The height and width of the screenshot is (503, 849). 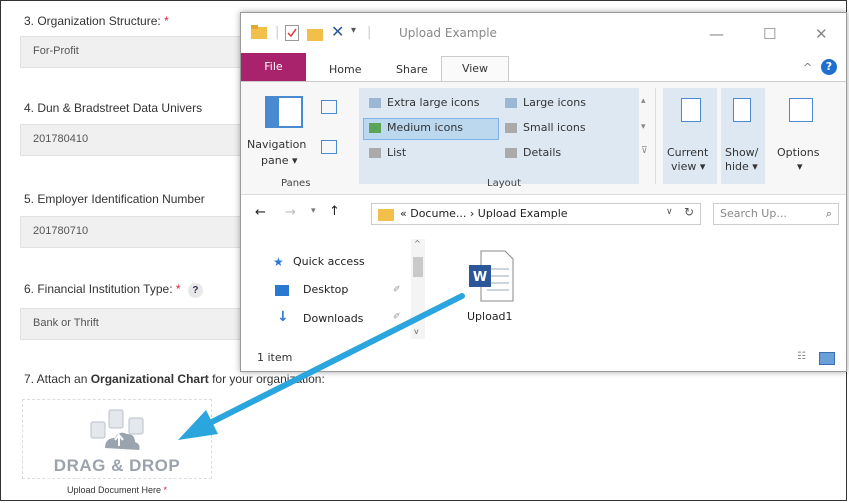 I want to click on drag-arrow, so click(x=321, y=366).